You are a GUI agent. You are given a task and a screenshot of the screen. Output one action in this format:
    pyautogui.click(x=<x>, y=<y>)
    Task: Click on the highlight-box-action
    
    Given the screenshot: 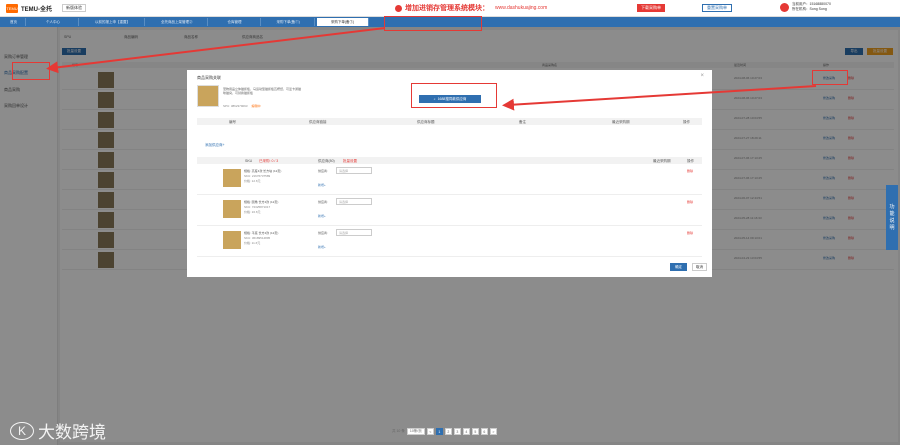 What is the action you would take?
    pyautogui.click(x=830, y=77)
    